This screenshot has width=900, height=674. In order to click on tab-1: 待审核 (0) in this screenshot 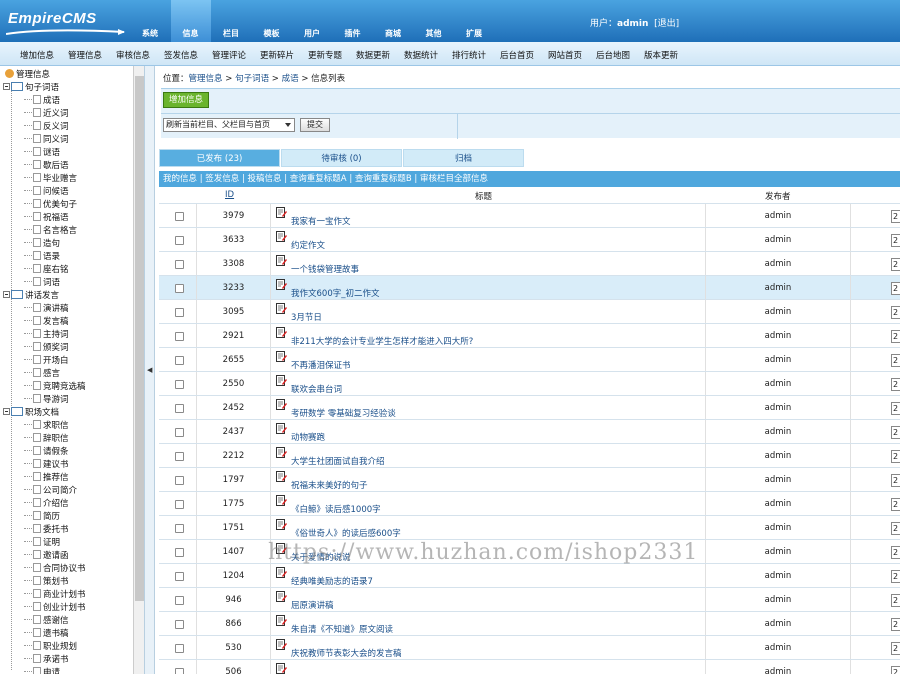, I will do `click(341, 158)`.